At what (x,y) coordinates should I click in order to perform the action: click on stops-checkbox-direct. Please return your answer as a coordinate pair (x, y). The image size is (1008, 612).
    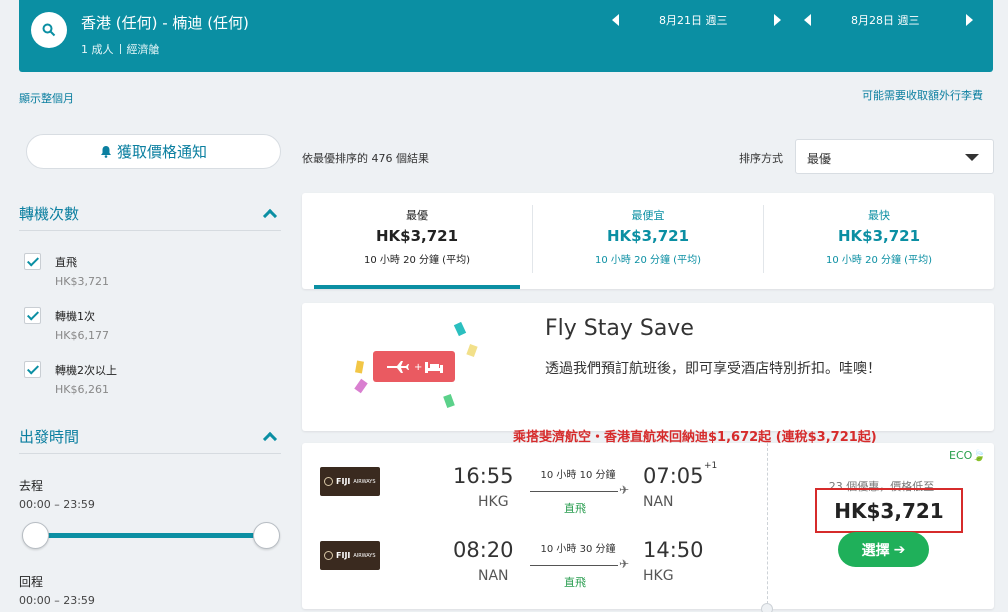
    Looking at the image, I should click on (32, 261).